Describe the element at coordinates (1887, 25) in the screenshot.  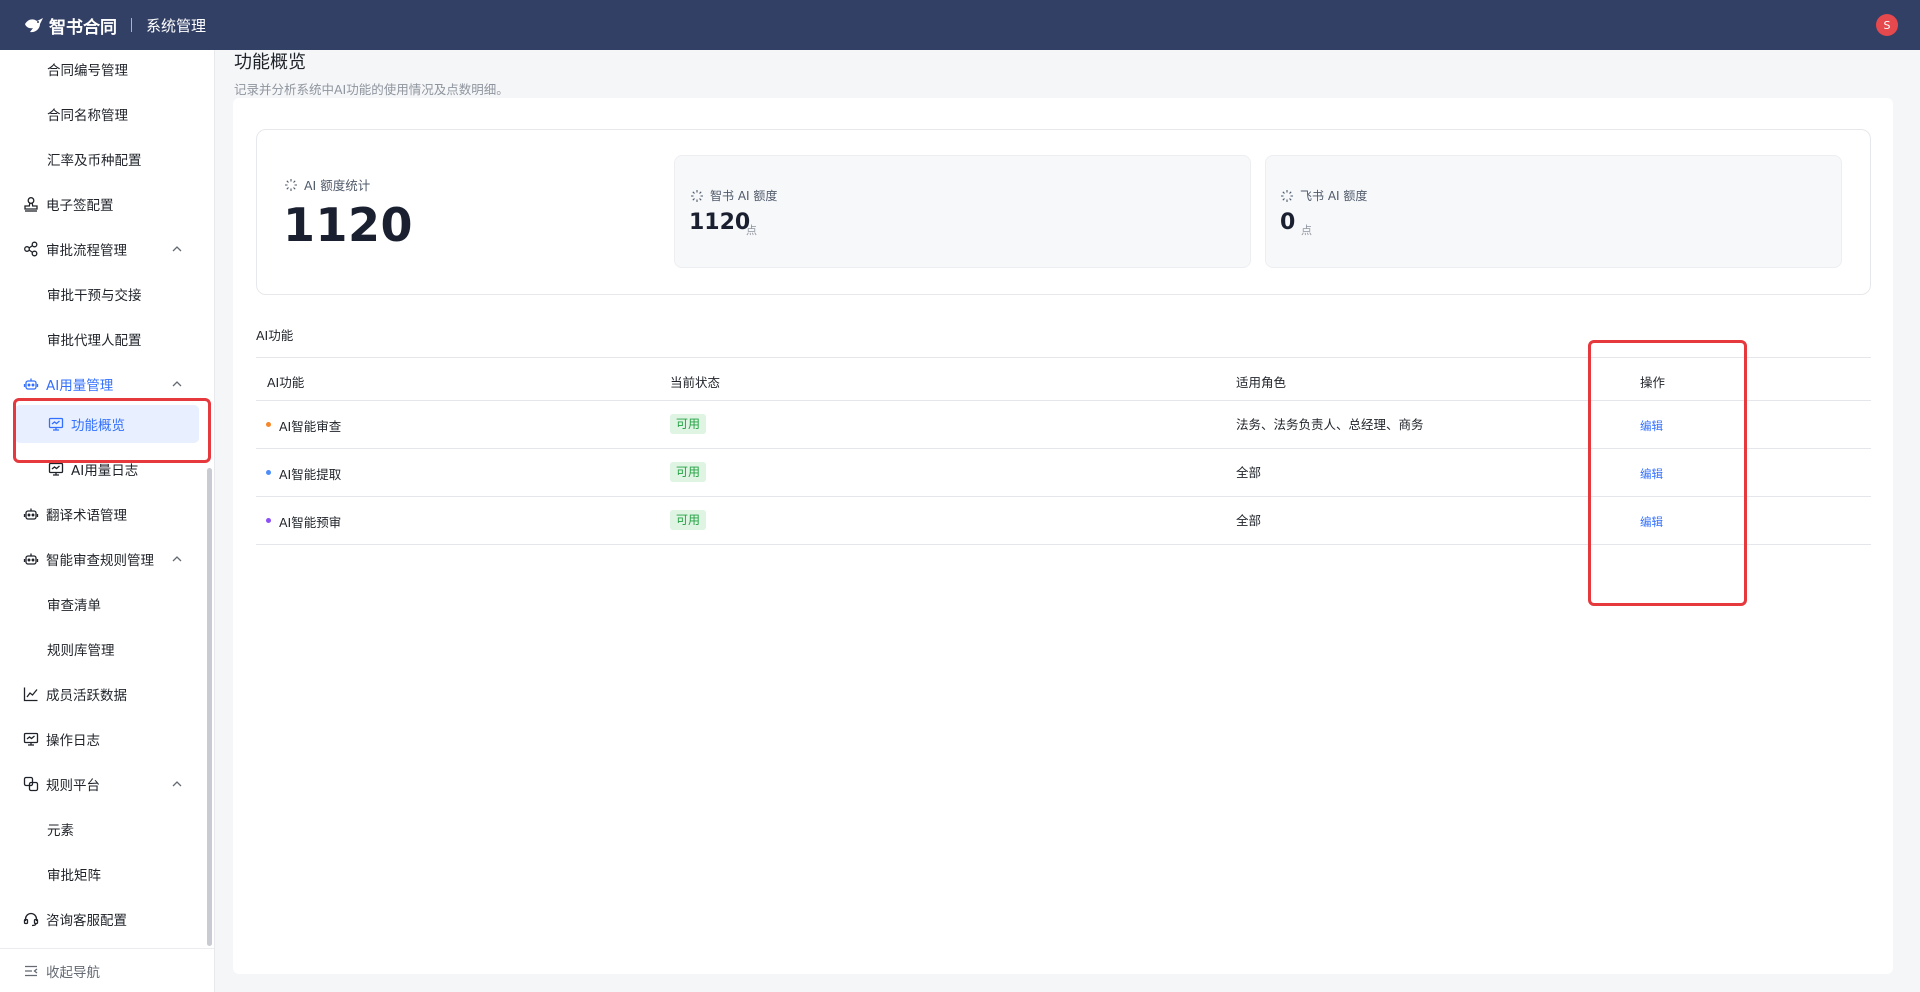
I see `user-avatar: S` at that location.